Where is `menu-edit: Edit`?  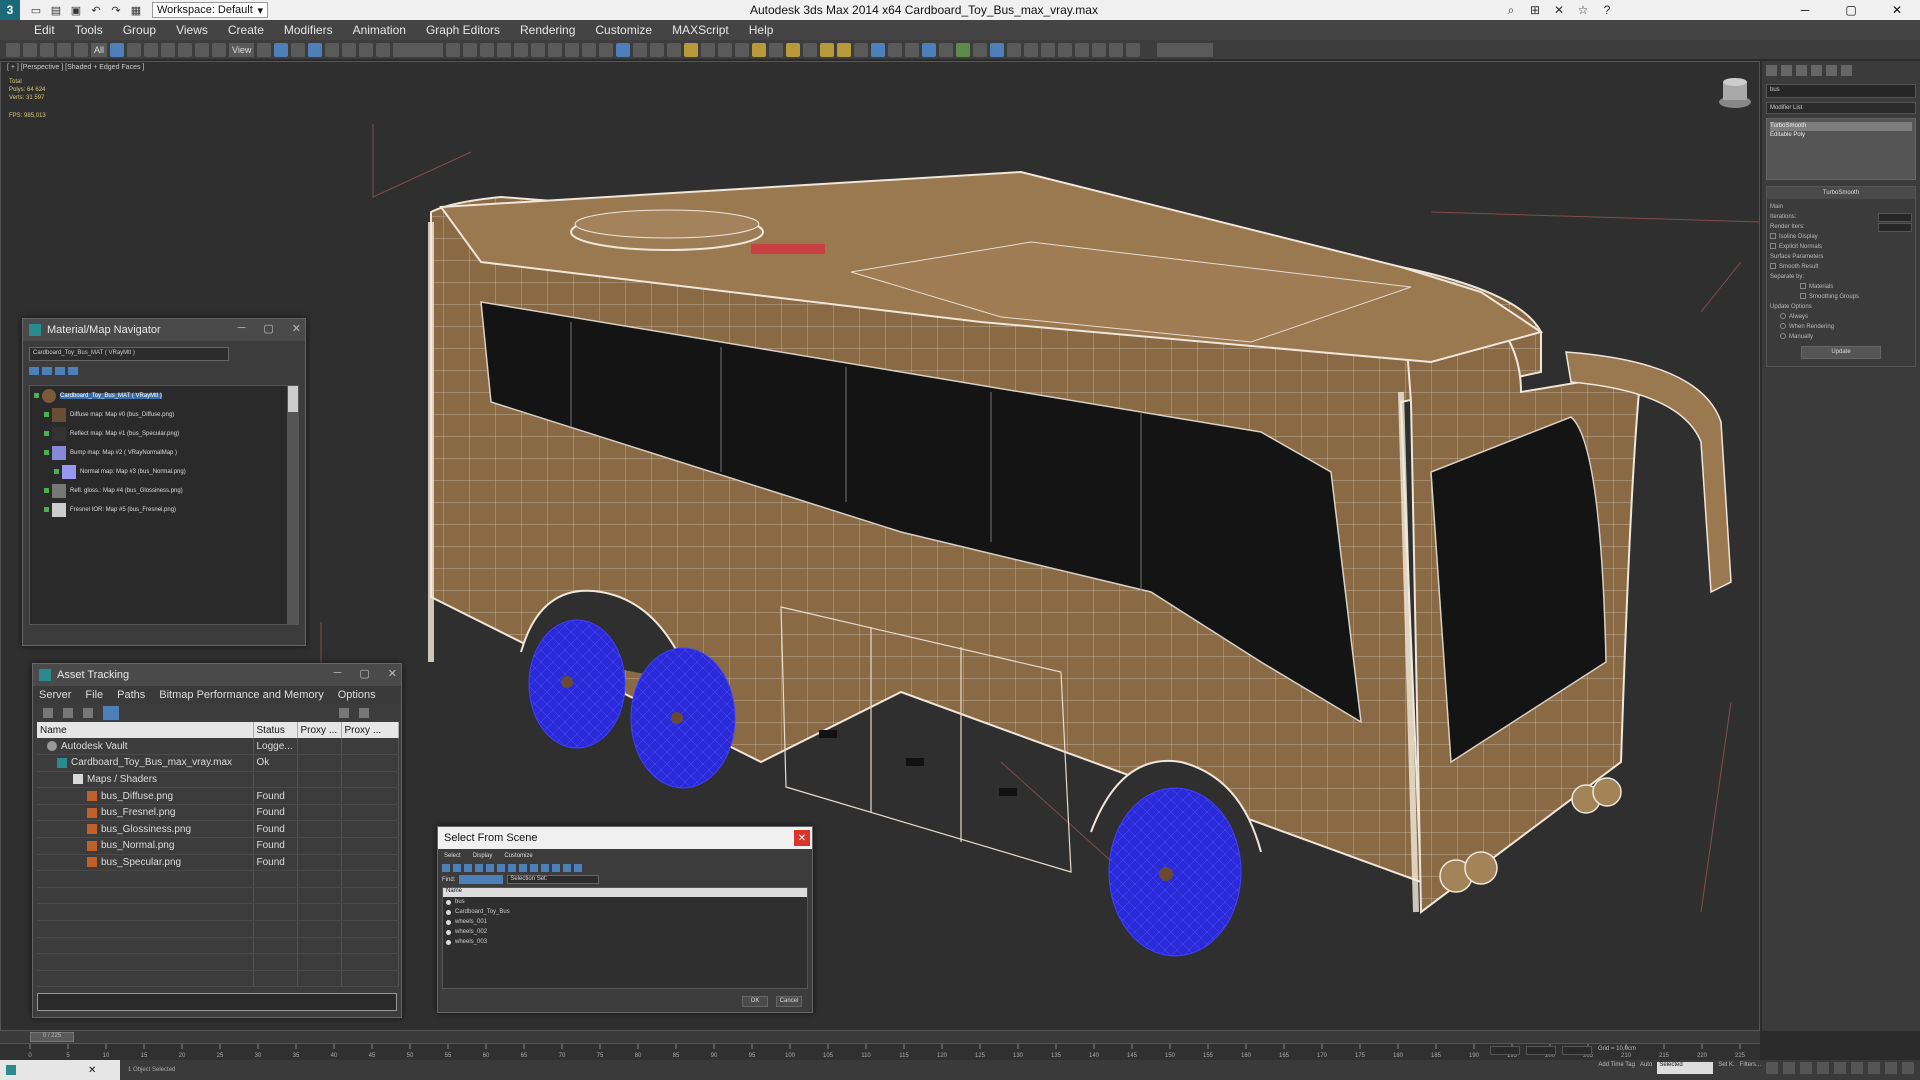
menu-edit: Edit is located at coordinates (44, 30).